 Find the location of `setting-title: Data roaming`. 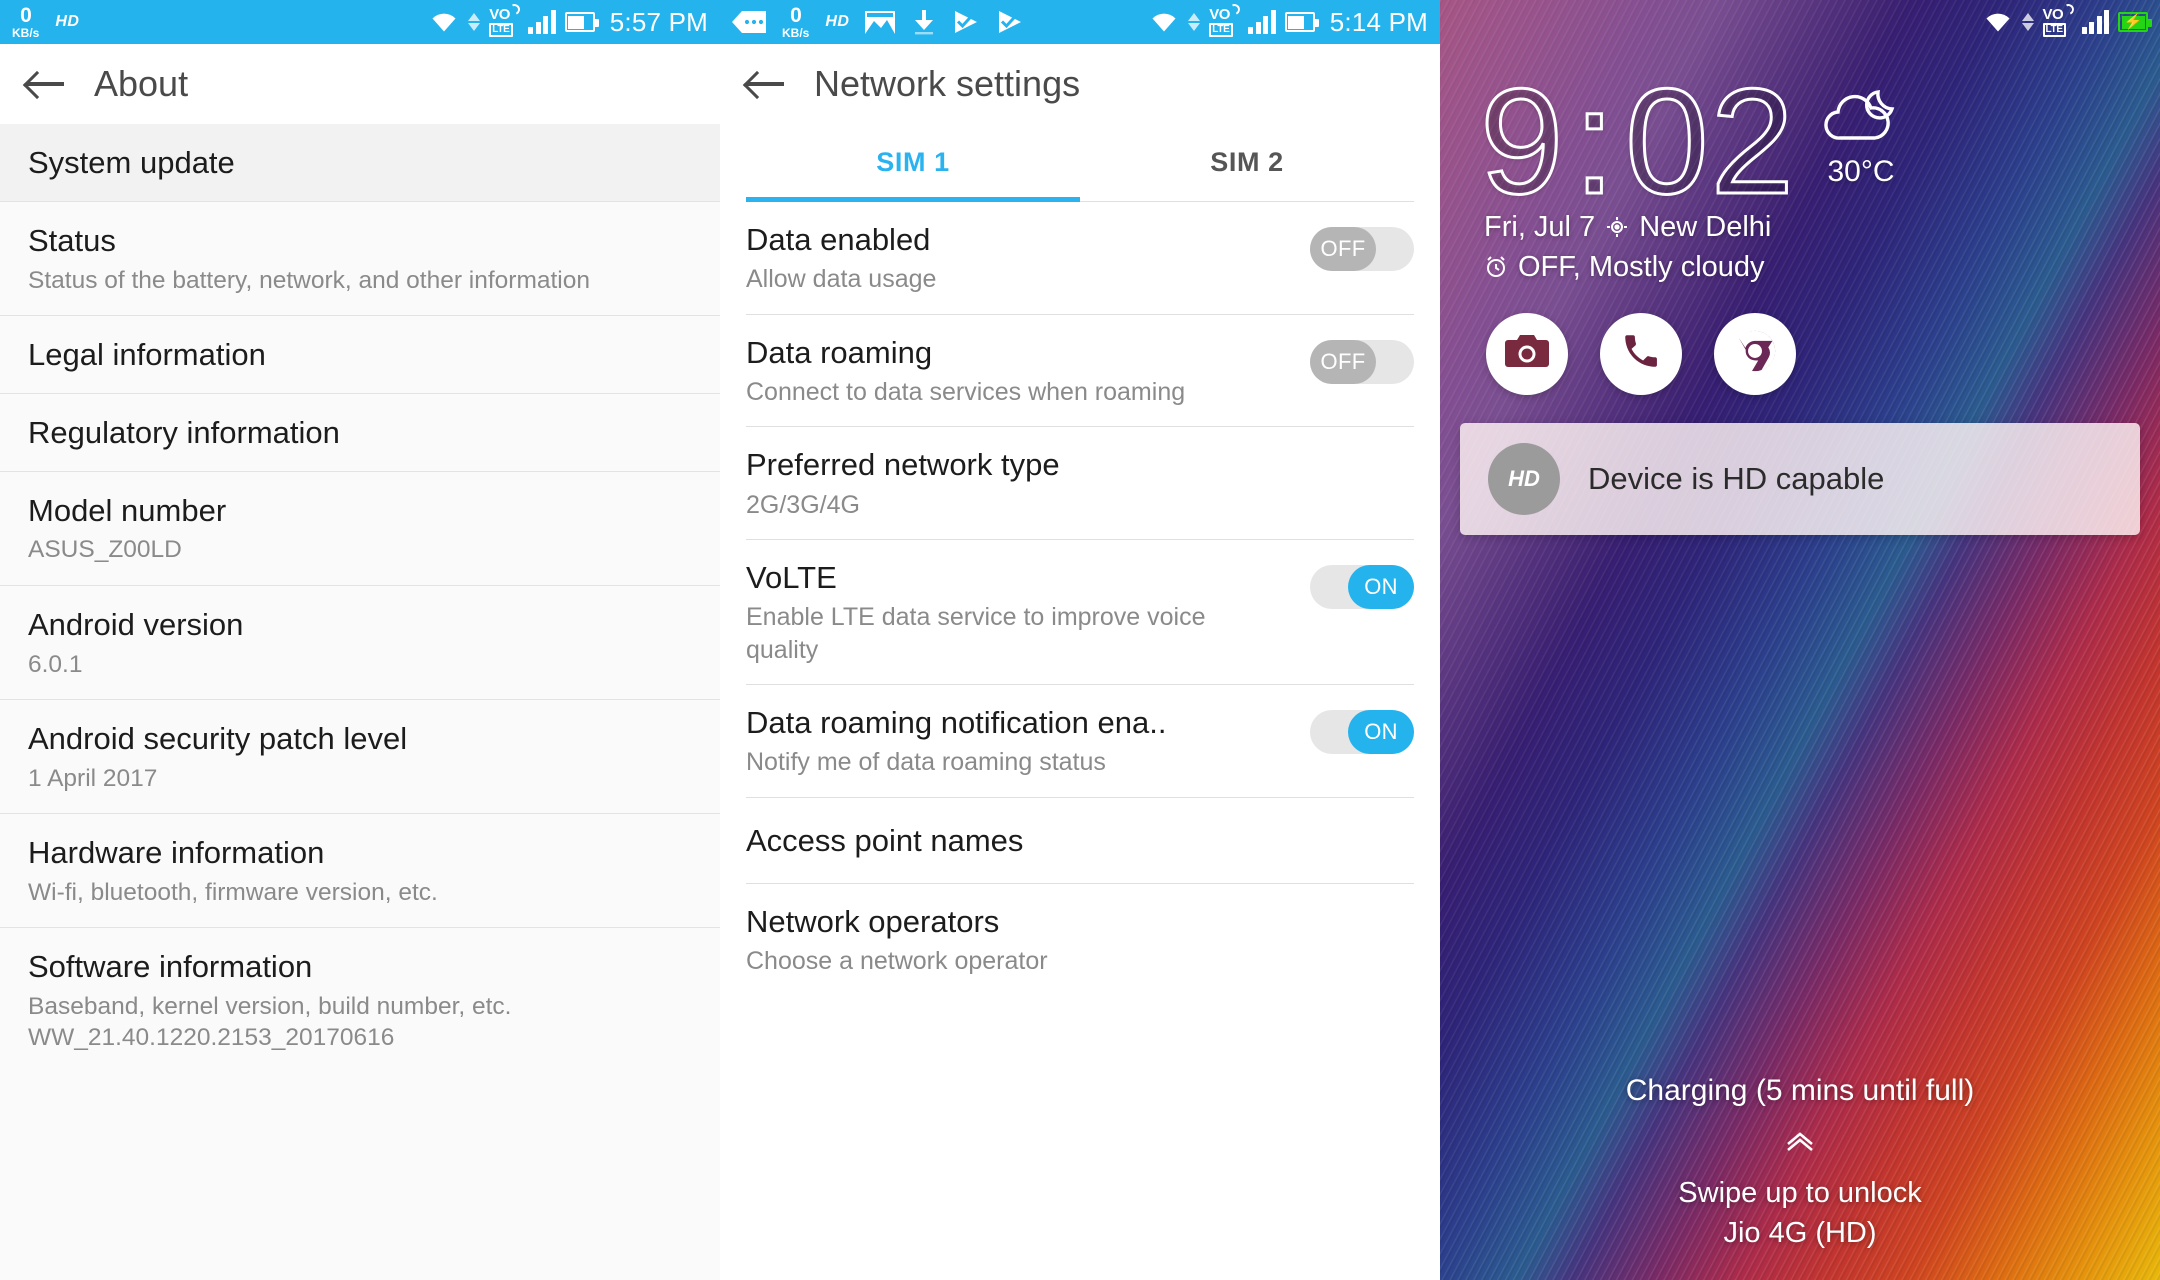

setting-title: Data roaming is located at coordinates (839, 352).